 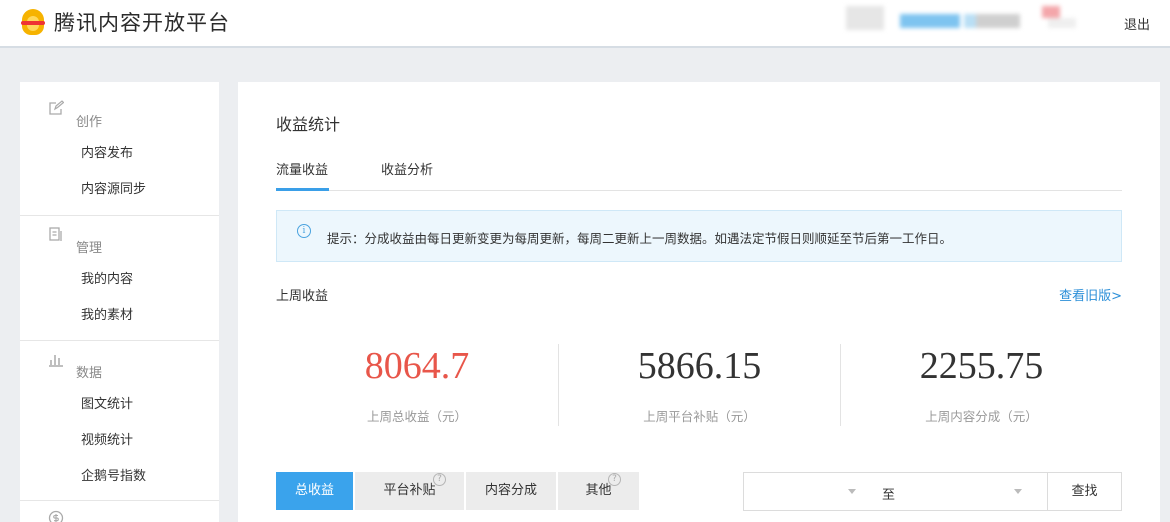 What do you see at coordinates (966, 18) in the screenshot?
I see `user-info-blurred` at bounding box center [966, 18].